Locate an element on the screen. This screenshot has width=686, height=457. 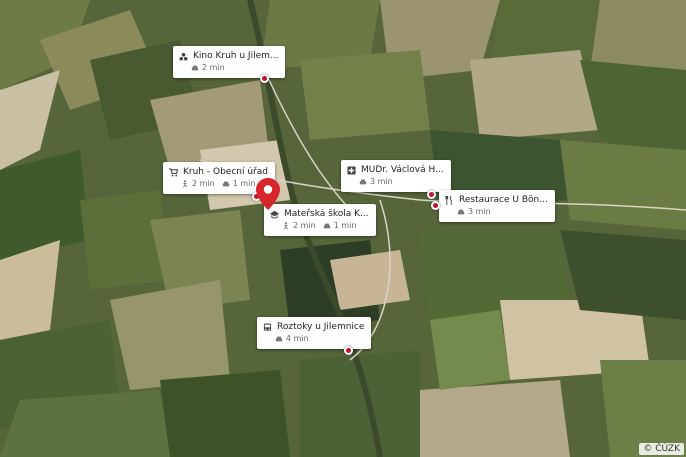
poi-card-roztoky: Roztoky u Jilemnice 4 min is located at coordinates (314, 333).